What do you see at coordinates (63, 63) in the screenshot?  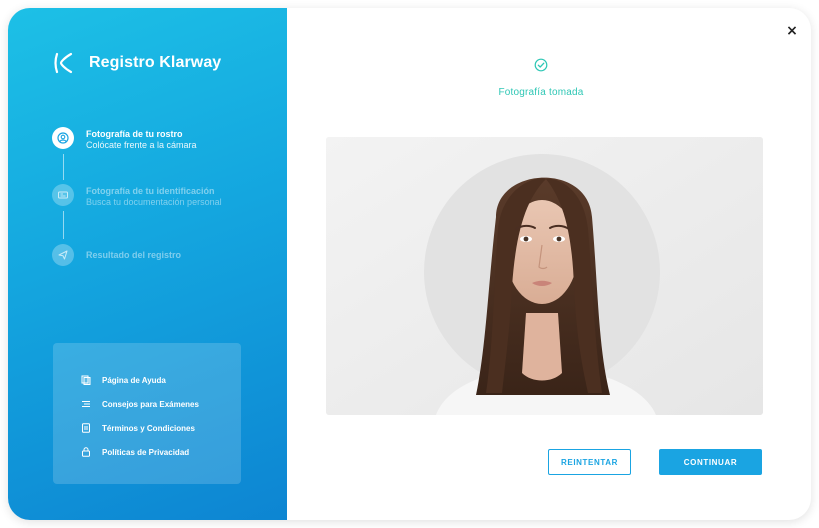 I see `klarway-logo-icon` at bounding box center [63, 63].